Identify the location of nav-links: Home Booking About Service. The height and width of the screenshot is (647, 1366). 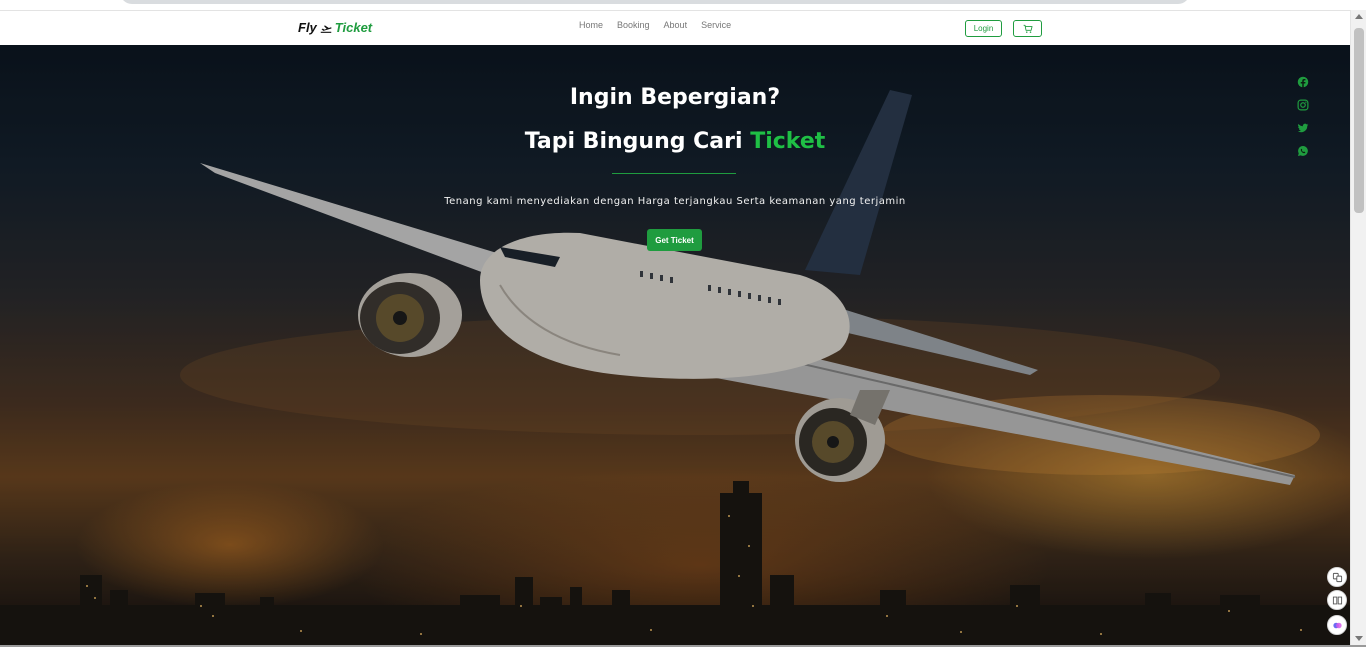
(655, 25).